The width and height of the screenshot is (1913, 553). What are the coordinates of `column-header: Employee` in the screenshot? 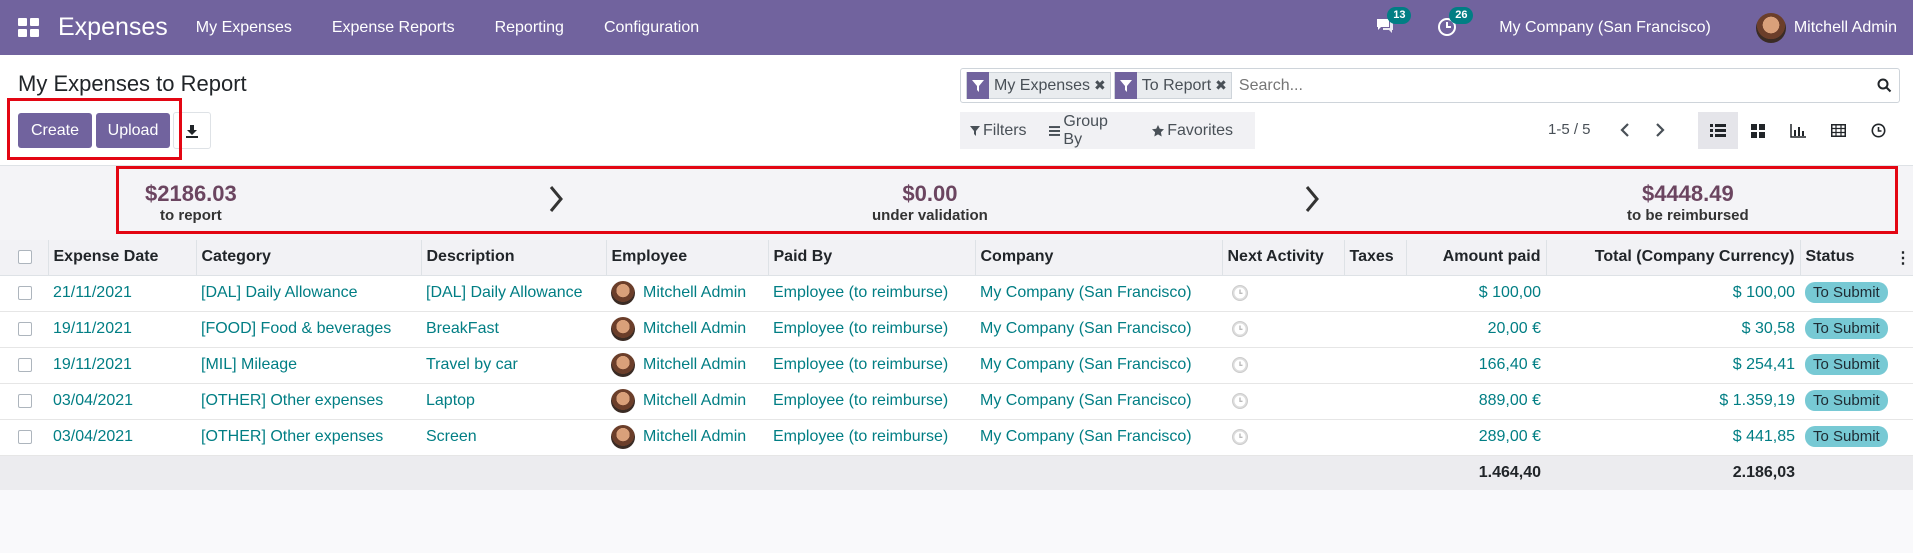 It's located at (687, 258).